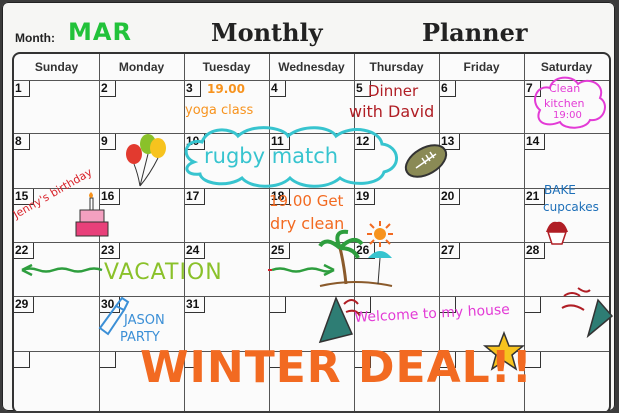  I want to click on date-29: 29, so click(24, 305).